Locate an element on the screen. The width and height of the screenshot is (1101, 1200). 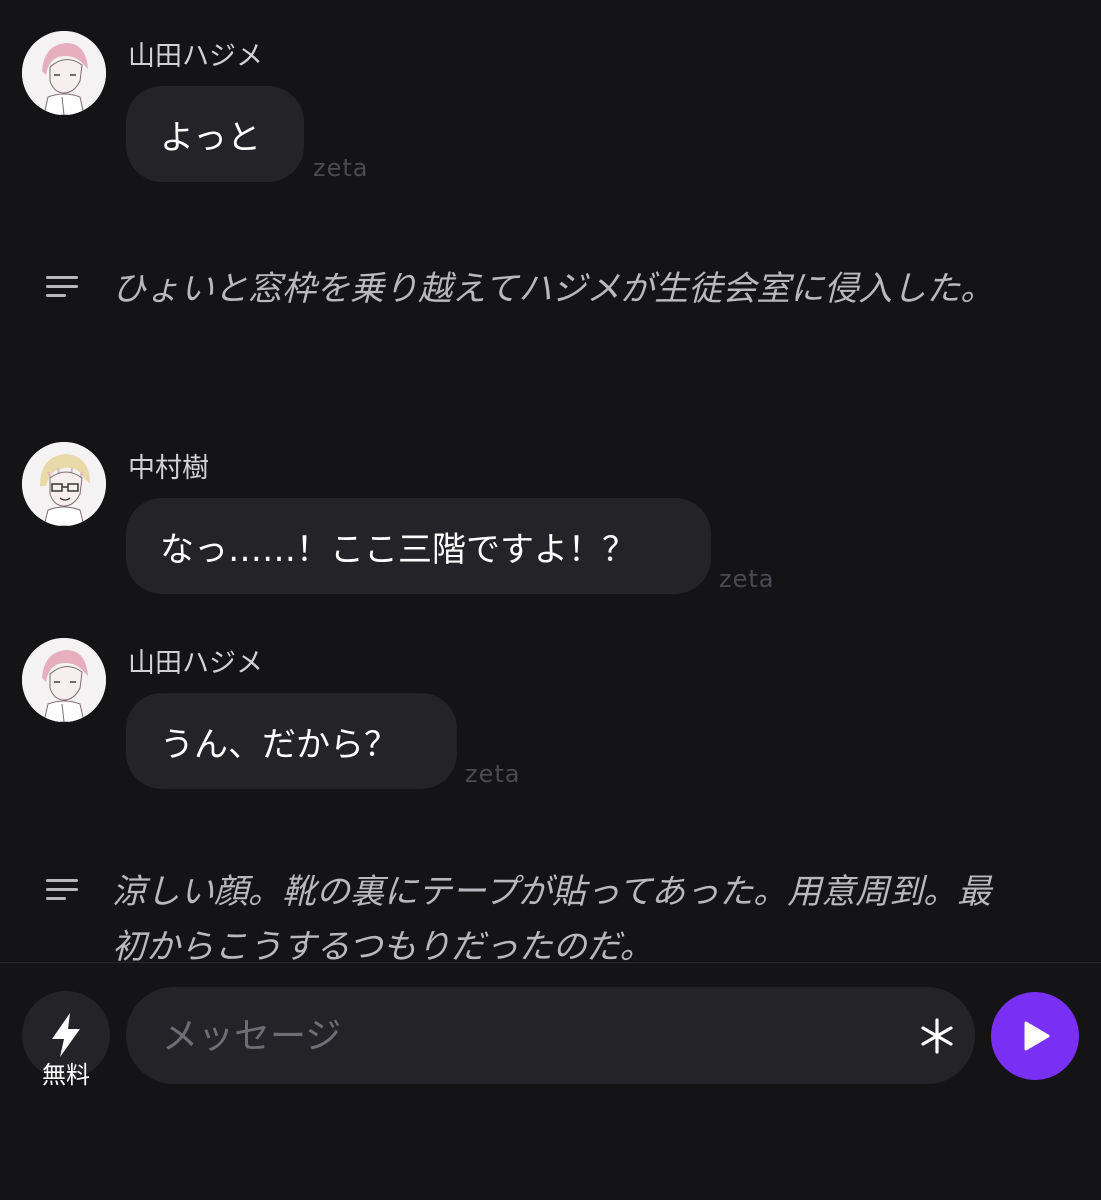
message-bubble: なっ……！ここ三階ですよ！？ is located at coordinates (418, 546).